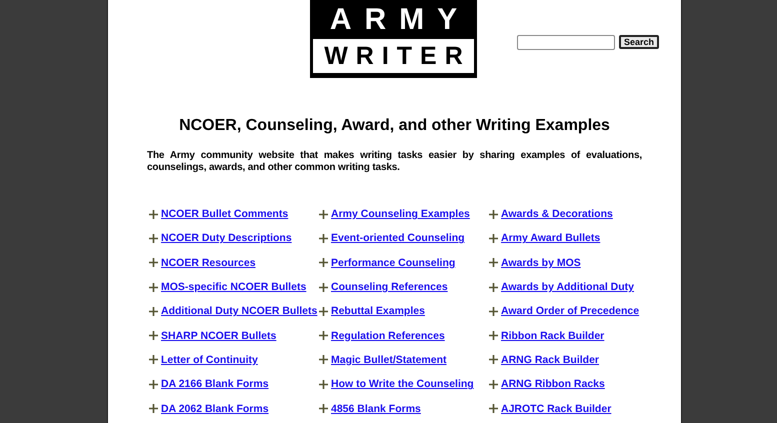 The width and height of the screenshot is (777, 423). What do you see at coordinates (550, 238) in the screenshot?
I see `nav-link: Army Award Bullets` at bounding box center [550, 238].